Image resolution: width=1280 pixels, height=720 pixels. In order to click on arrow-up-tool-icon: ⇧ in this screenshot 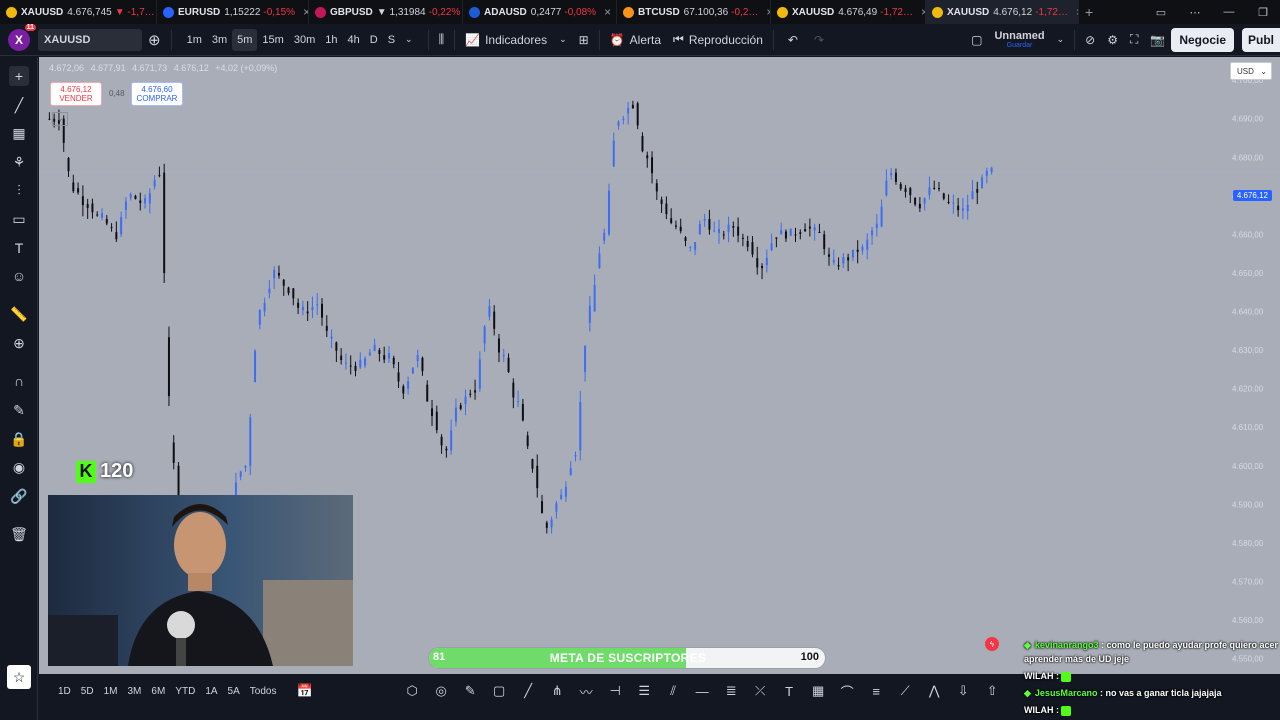, I will do `click(992, 691)`.